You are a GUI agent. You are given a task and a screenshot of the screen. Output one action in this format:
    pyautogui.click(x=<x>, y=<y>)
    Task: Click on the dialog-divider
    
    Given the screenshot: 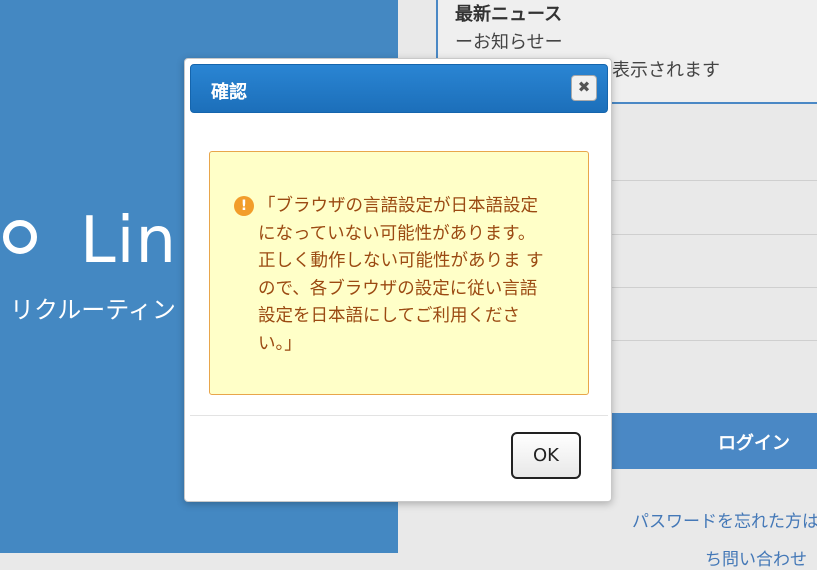 What is the action you would take?
    pyautogui.click(x=399, y=415)
    